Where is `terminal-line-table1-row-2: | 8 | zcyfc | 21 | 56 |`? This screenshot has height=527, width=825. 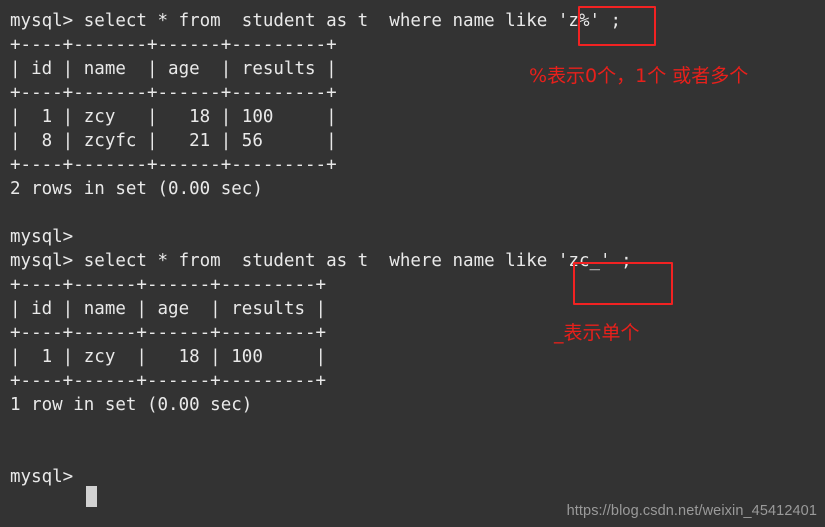
terminal-line-table1-row-2: | 8 | zcyfc | 21 | 56 | is located at coordinates (173, 141).